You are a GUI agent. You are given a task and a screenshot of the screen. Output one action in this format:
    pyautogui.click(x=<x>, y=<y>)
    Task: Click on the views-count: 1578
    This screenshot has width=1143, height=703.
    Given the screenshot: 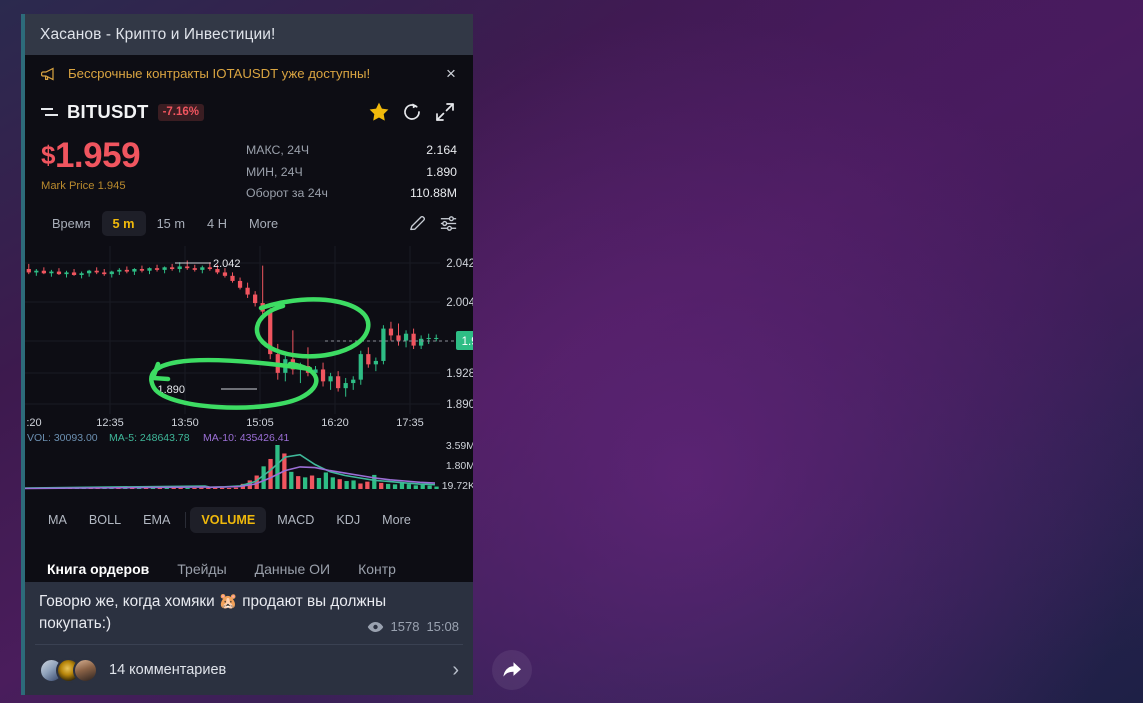 What is the action you would take?
    pyautogui.click(x=405, y=626)
    